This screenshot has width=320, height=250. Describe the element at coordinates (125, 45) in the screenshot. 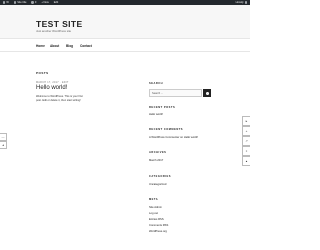

I see `primary-navigation: Home About Blog Contact` at that location.